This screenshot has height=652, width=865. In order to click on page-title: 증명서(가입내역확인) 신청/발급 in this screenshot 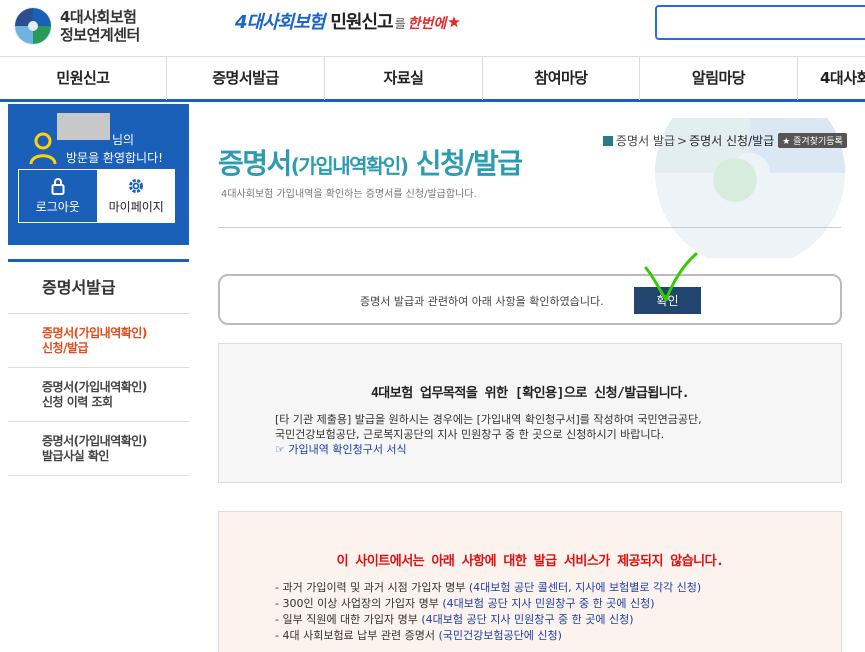, I will do `click(370, 163)`.